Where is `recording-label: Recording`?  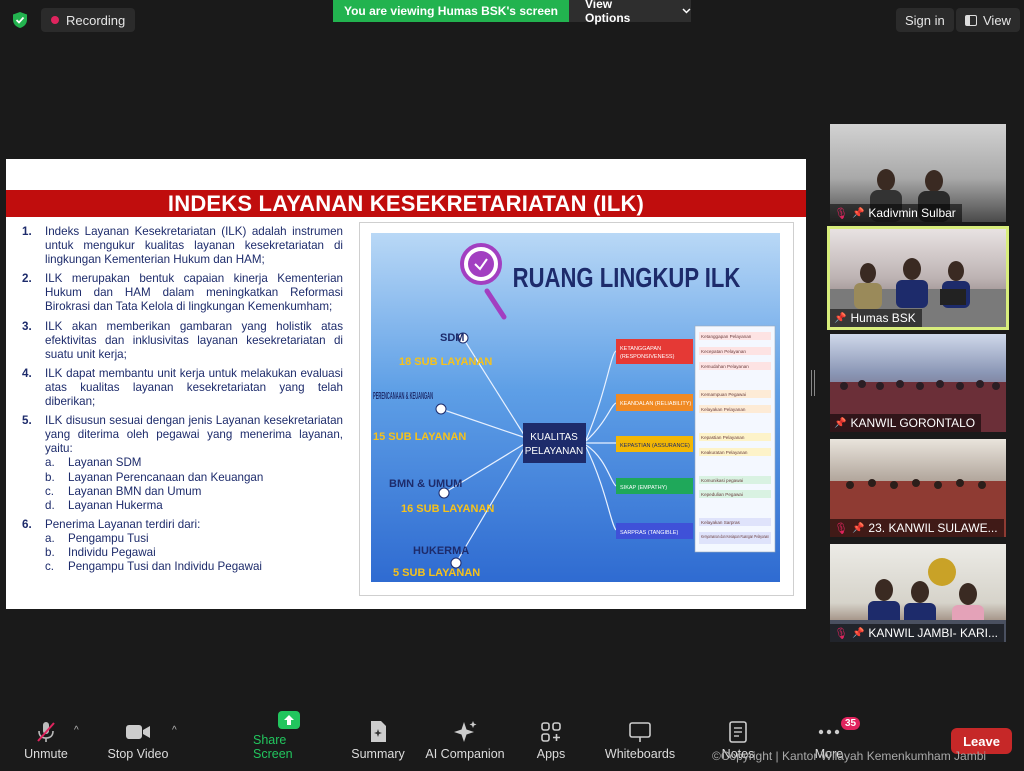
recording-label: Recording is located at coordinates (96, 20).